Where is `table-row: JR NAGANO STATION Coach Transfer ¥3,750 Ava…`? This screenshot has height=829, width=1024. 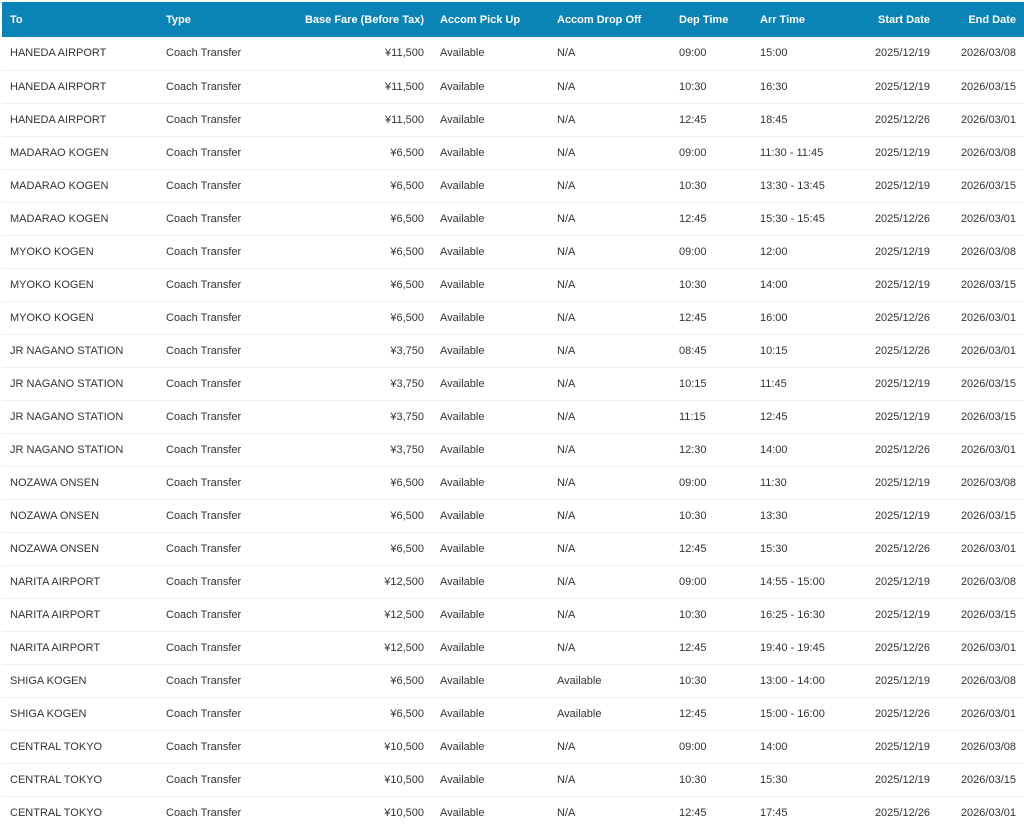
table-row: JR NAGANO STATION Coach Transfer ¥3,750 Ava… is located at coordinates (513, 416).